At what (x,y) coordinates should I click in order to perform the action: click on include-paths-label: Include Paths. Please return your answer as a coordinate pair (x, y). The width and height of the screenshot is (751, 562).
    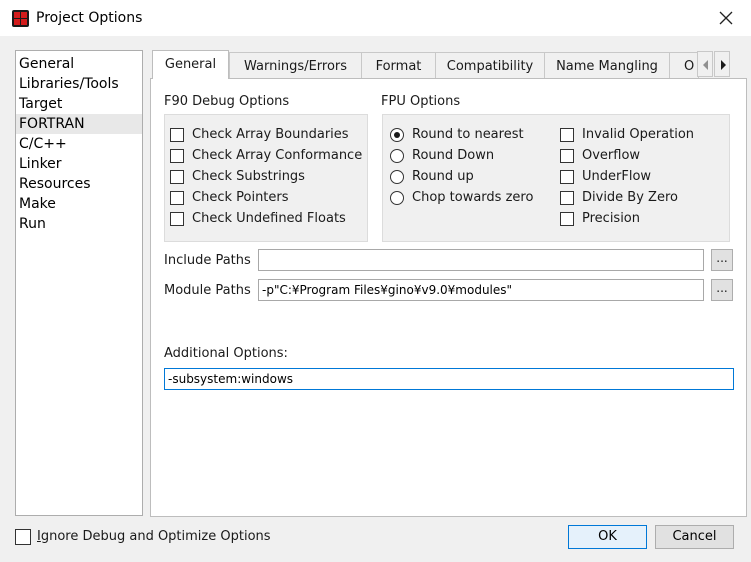
    Looking at the image, I should click on (207, 260).